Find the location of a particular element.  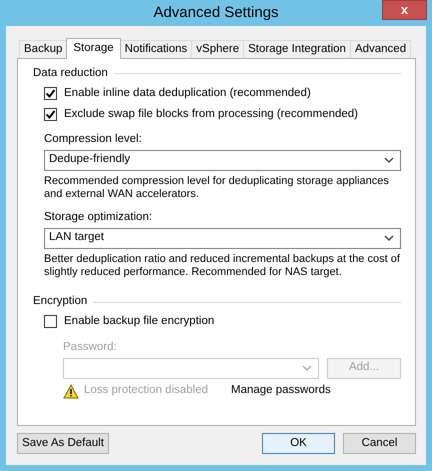

close-button: x is located at coordinates (404, 10).